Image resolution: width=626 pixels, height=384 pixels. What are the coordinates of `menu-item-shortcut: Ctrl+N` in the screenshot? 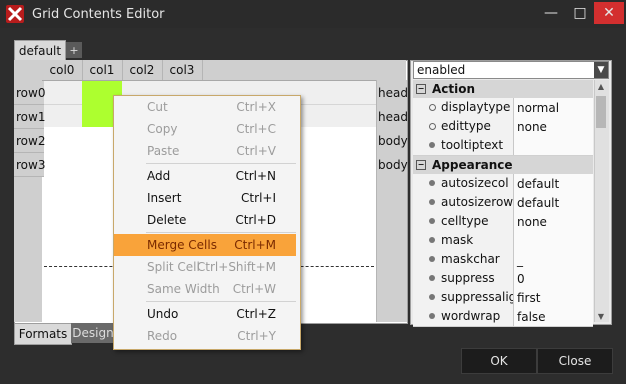 It's located at (255, 176).